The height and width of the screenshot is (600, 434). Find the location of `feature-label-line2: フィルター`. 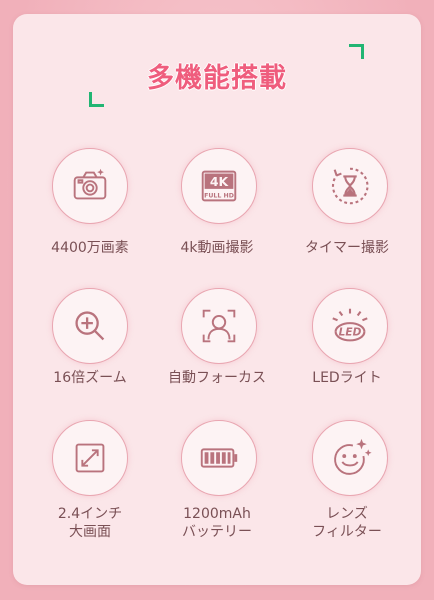

feature-label-line2: フィルター is located at coordinates (347, 532).